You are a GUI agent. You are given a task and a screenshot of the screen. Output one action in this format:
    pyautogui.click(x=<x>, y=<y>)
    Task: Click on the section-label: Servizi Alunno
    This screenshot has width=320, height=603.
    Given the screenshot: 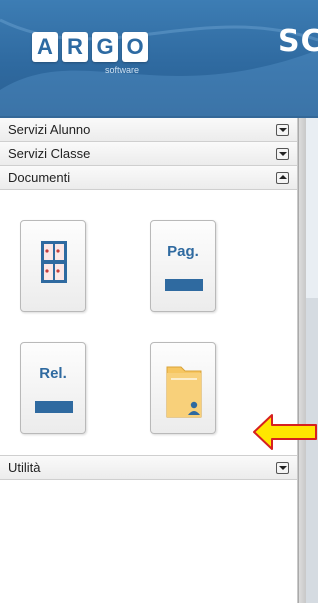 What is the action you would take?
    pyautogui.click(x=49, y=129)
    